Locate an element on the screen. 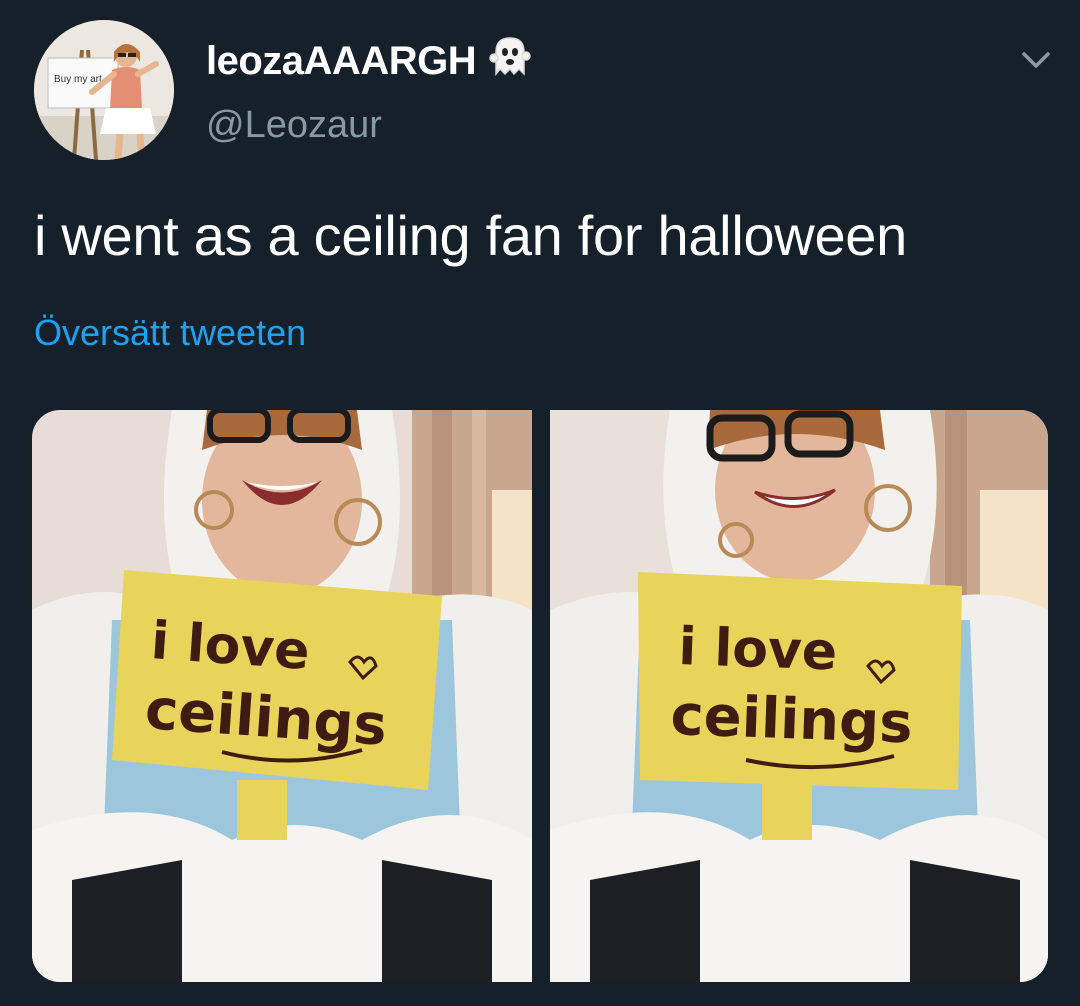 The image size is (1080, 1006). avatar: Buy my art is located at coordinates (104, 90).